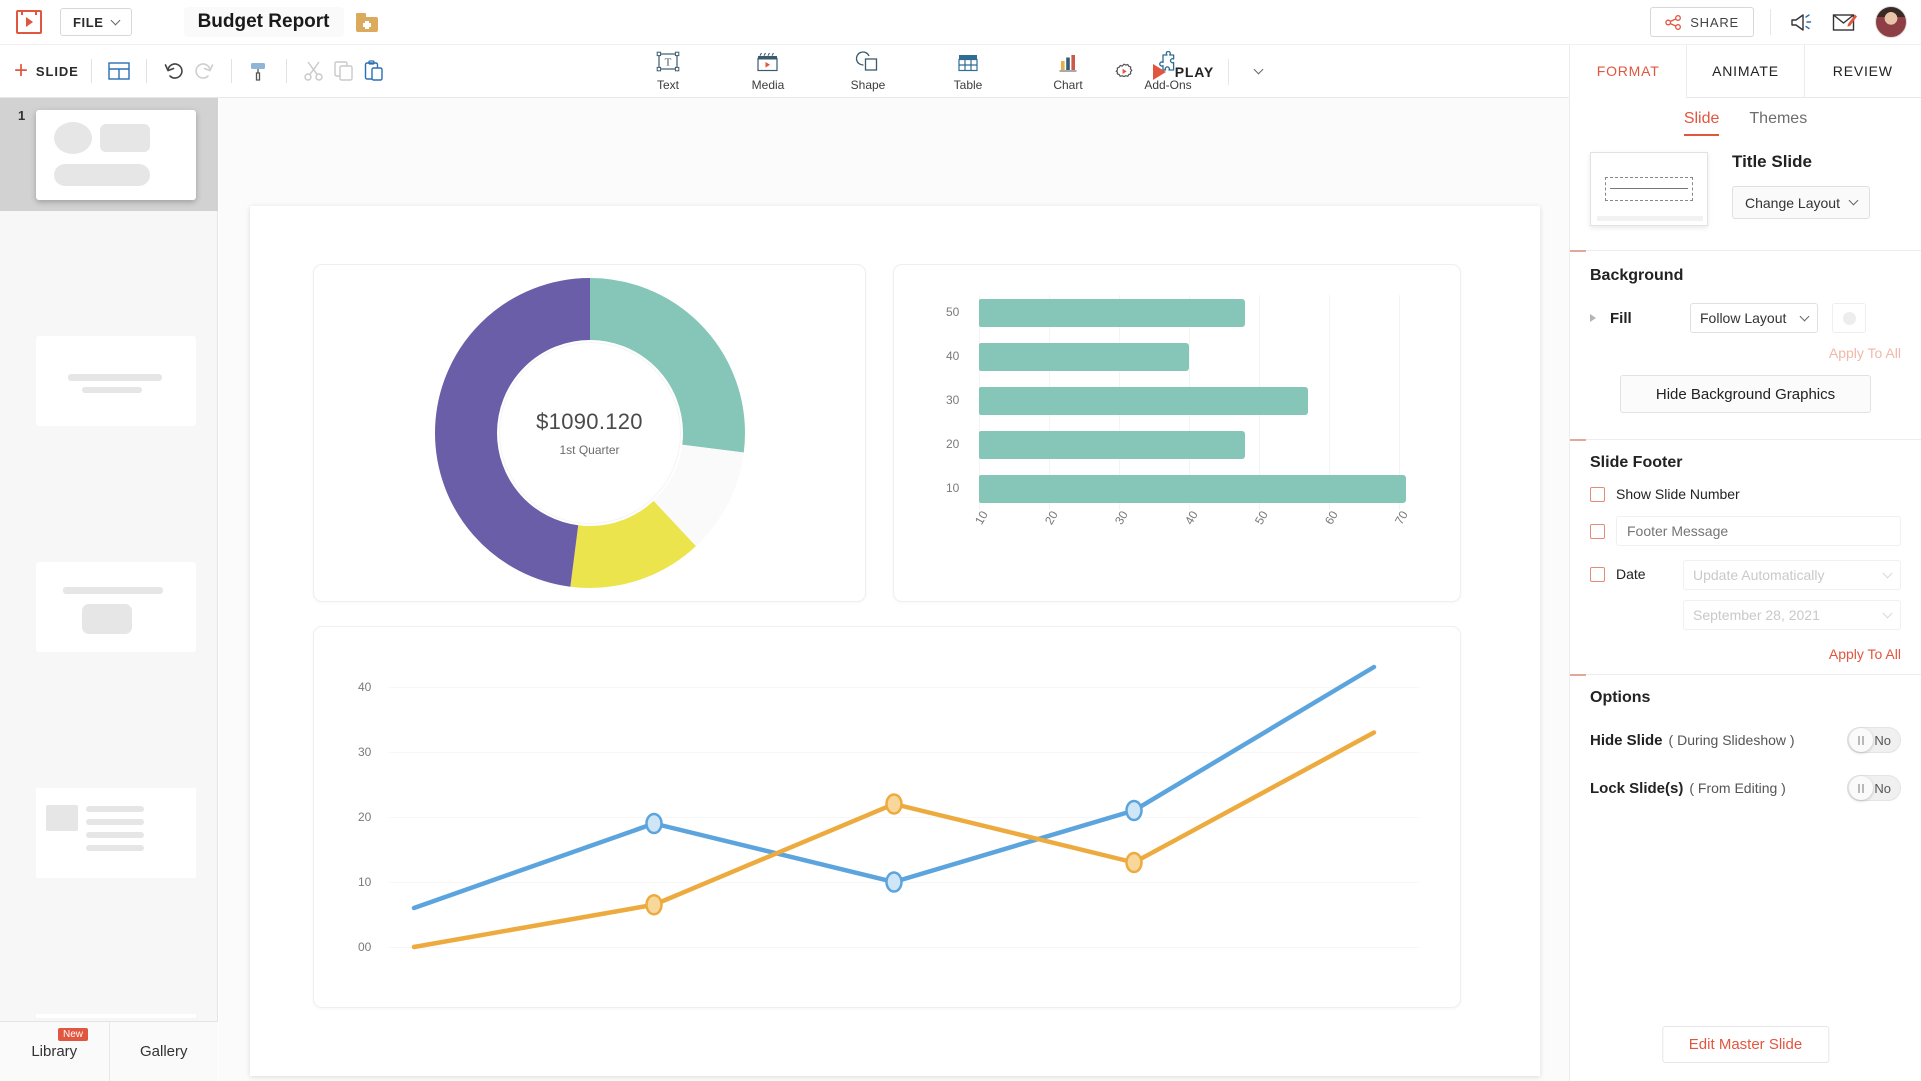 The width and height of the screenshot is (1921, 1081). Describe the element at coordinates (1745, 654) in the screenshot. I see `footer-apply-to-all: Apply To All` at that location.